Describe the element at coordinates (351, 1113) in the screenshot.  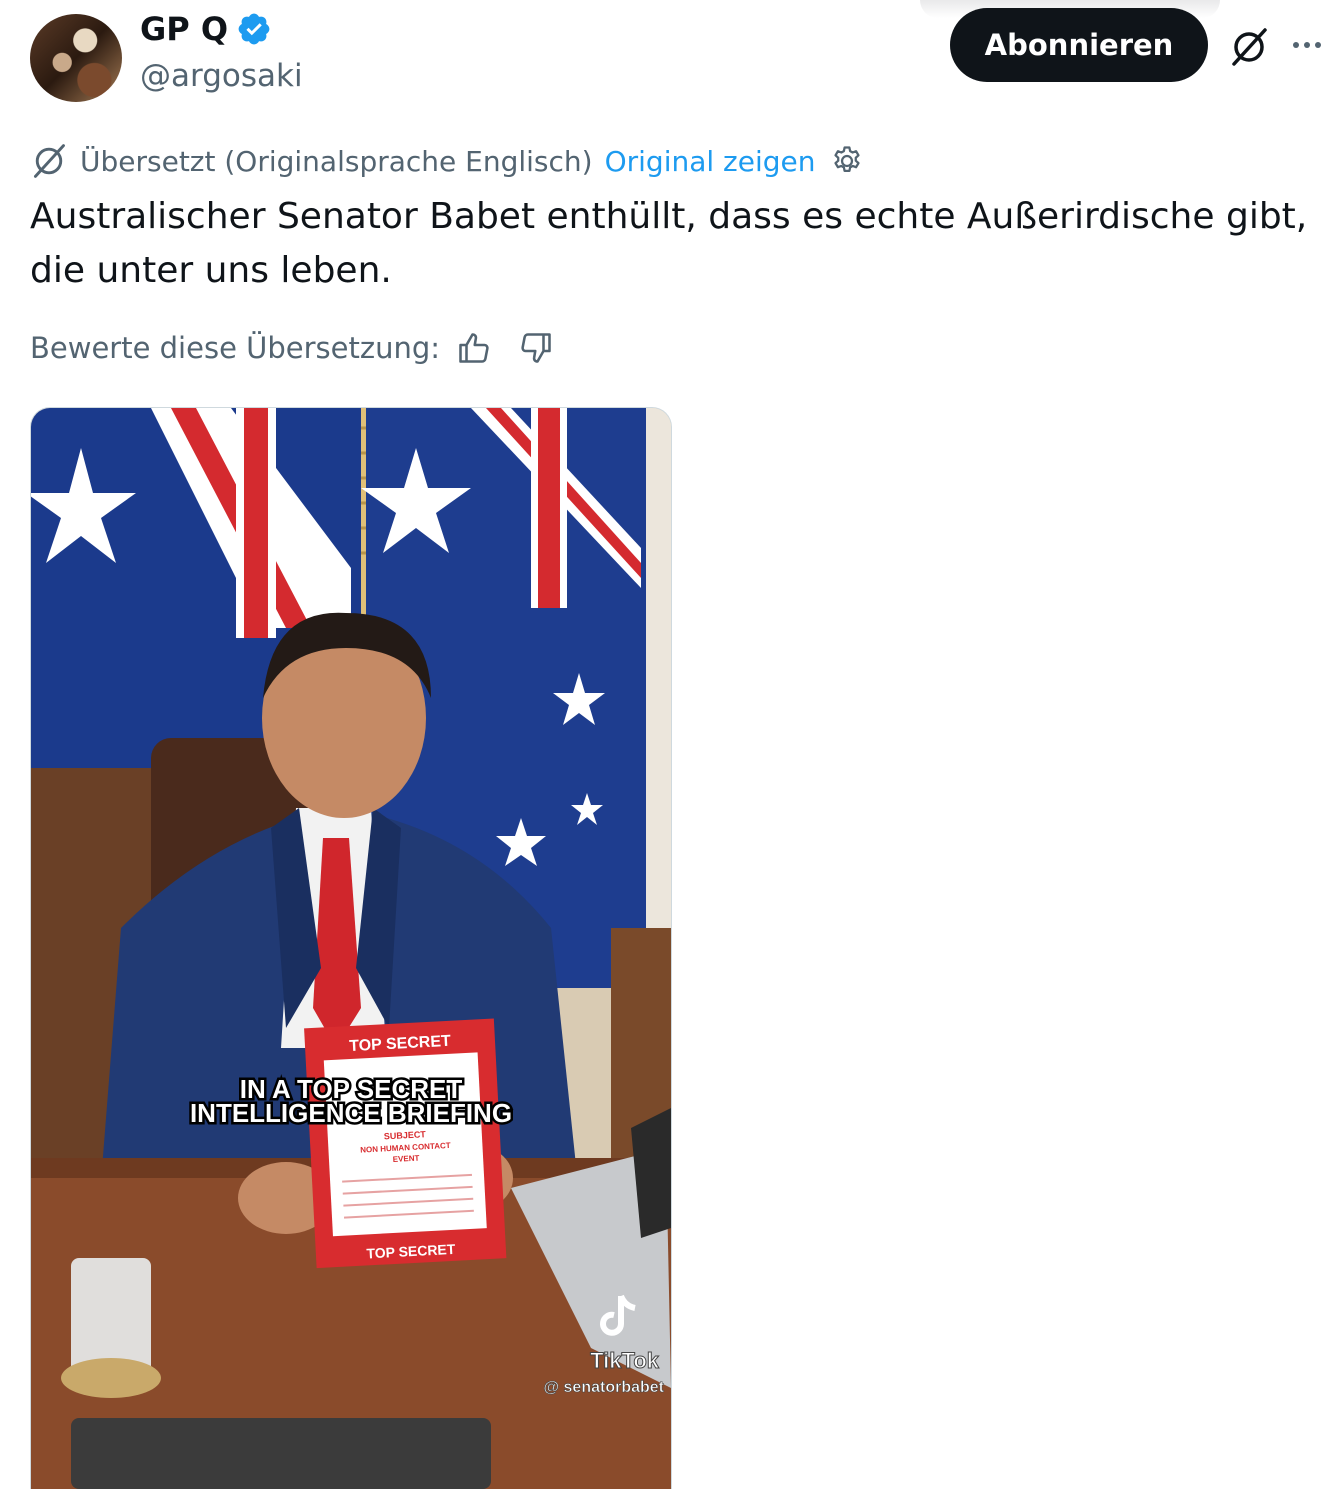
I see `caption-line-2: INTELLIGENCE BRIEFING` at that location.